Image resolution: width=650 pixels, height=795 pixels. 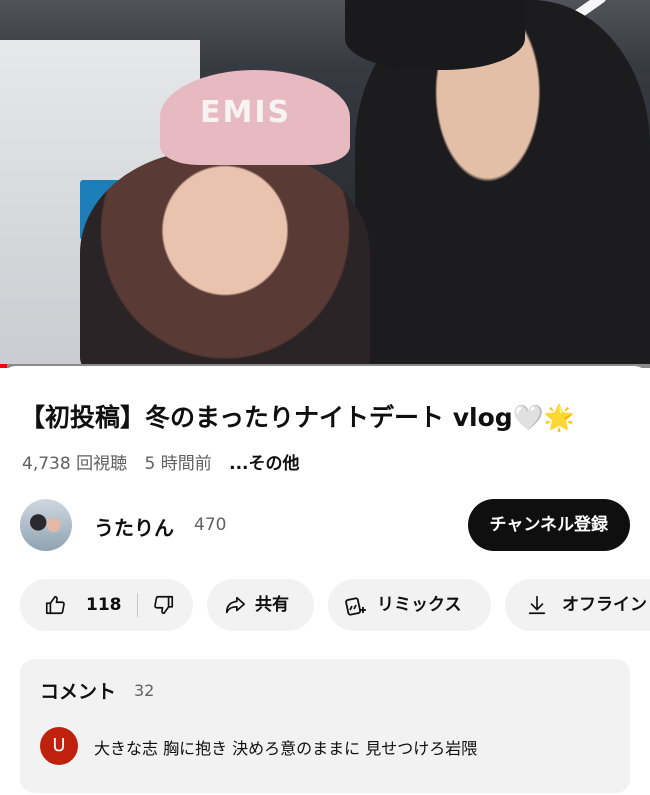 I want to click on upload-time: 5 時間前, so click(x=178, y=464).